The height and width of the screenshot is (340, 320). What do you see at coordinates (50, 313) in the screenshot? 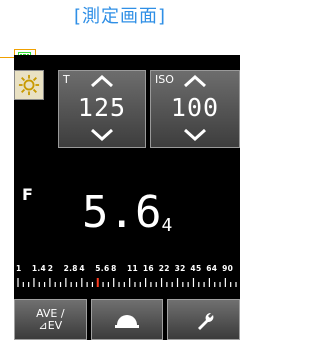
I see `ave-label: AVE /` at bounding box center [50, 313].